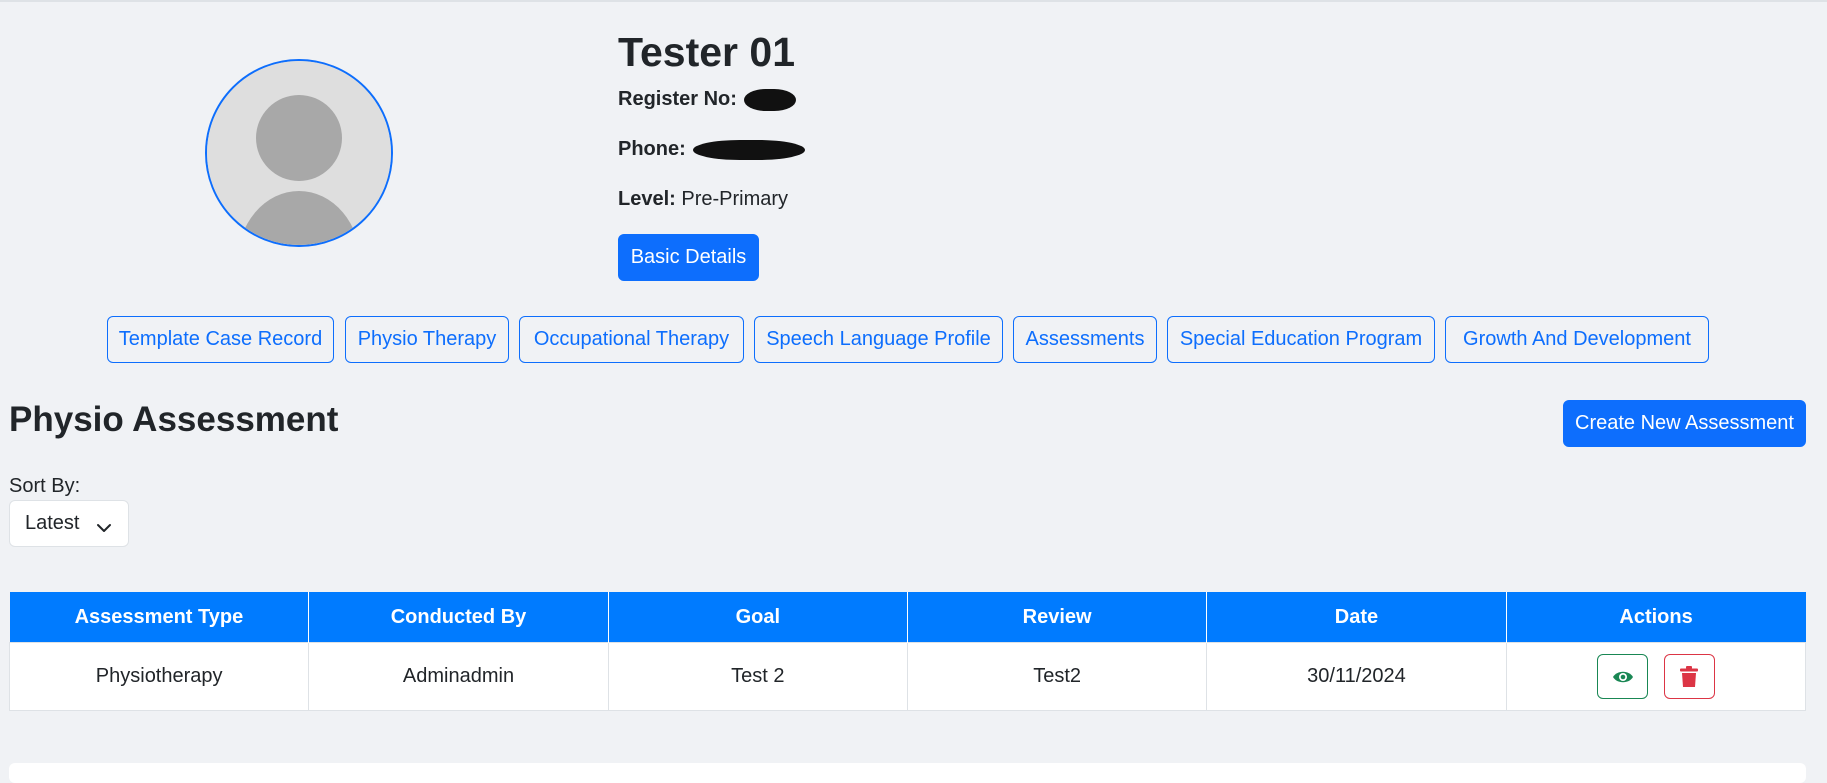  I want to click on cell-conducted-by: Adminadmin, so click(458, 676).